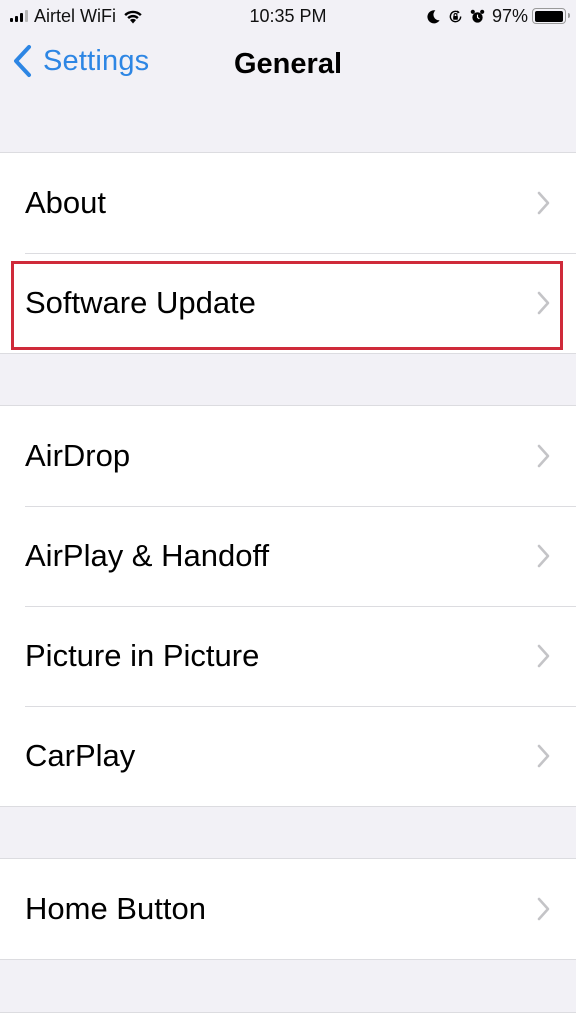 This screenshot has width=576, height=1024. What do you see at coordinates (455, 15) in the screenshot?
I see `orientation-lock-icon` at bounding box center [455, 15].